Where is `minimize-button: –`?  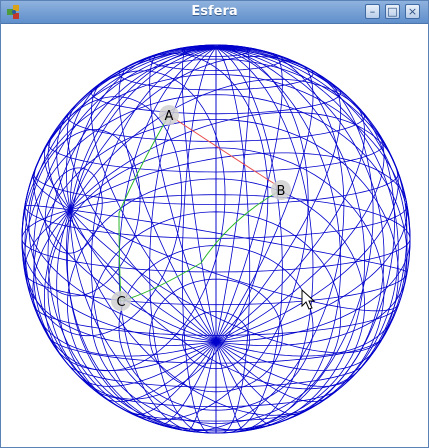 minimize-button: – is located at coordinates (372, 11).